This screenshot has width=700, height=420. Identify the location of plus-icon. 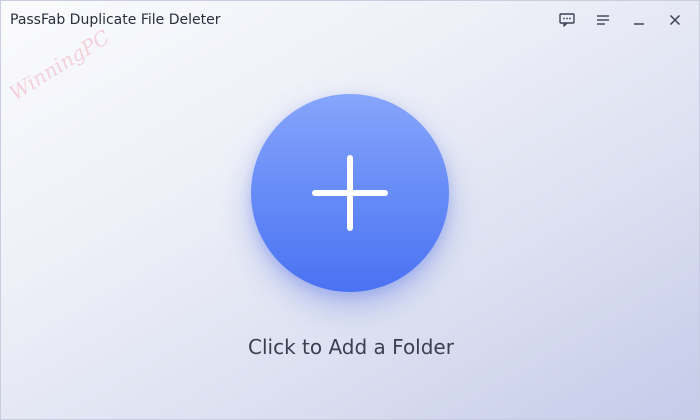
(350, 193).